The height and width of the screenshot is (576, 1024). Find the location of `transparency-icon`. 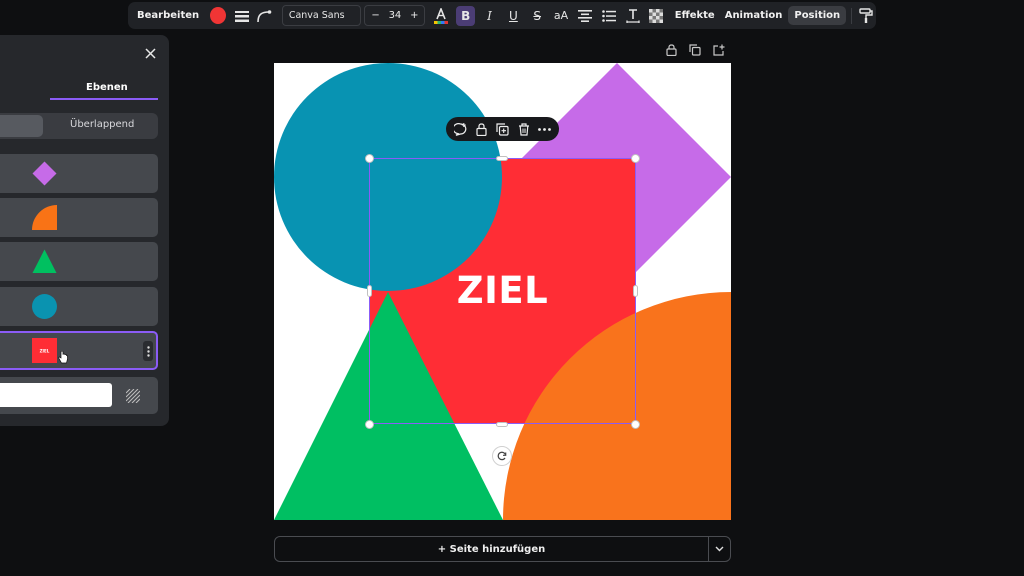

transparency-icon is located at coordinates (656, 16).